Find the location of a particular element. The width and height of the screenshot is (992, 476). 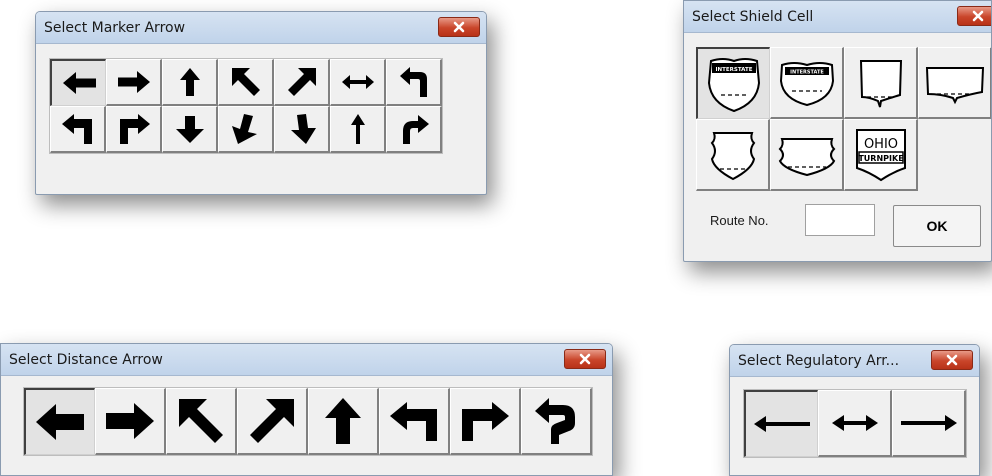

state-wide-shield-icon is located at coordinates (954, 85).